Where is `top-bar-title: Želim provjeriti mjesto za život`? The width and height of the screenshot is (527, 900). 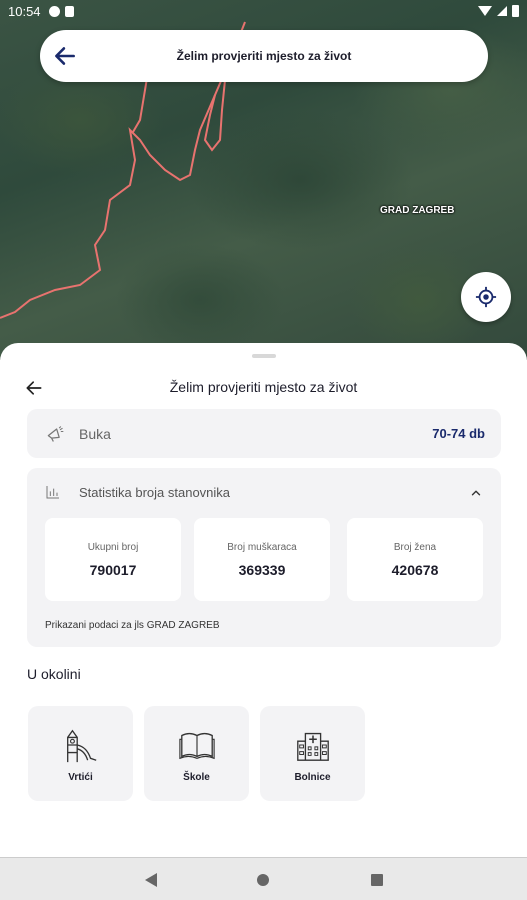
top-bar-title: Želim provjeriti mjesto za život is located at coordinates (264, 56).